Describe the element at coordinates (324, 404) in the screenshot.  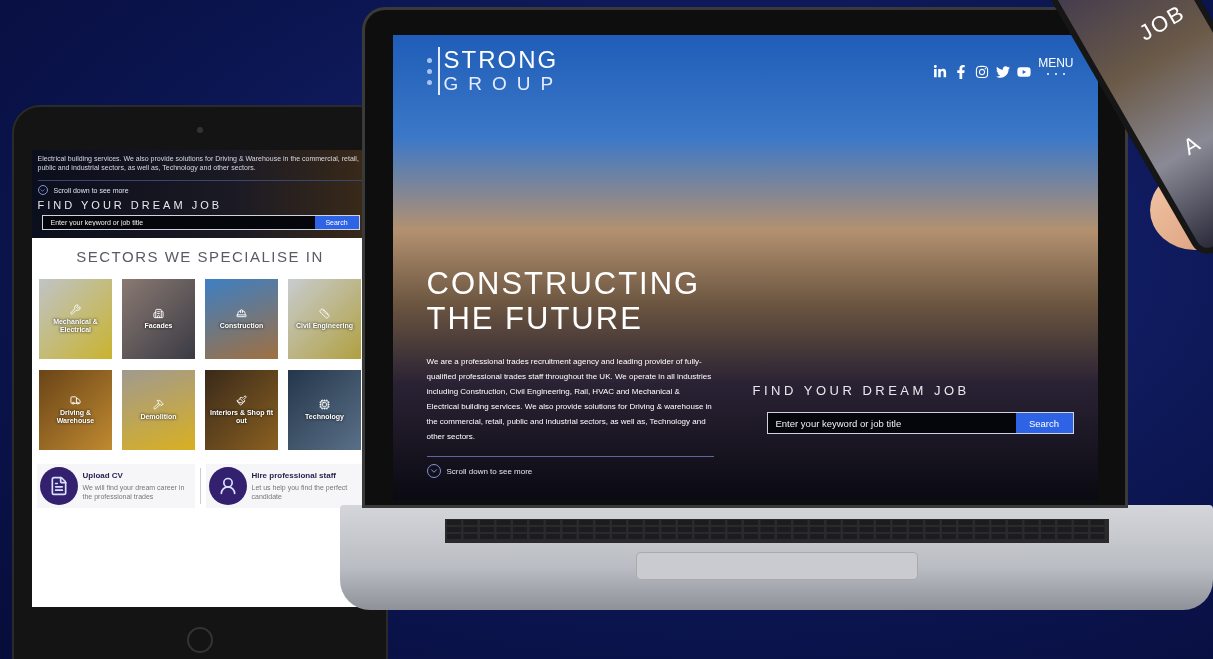
I see `chip-icon` at that location.